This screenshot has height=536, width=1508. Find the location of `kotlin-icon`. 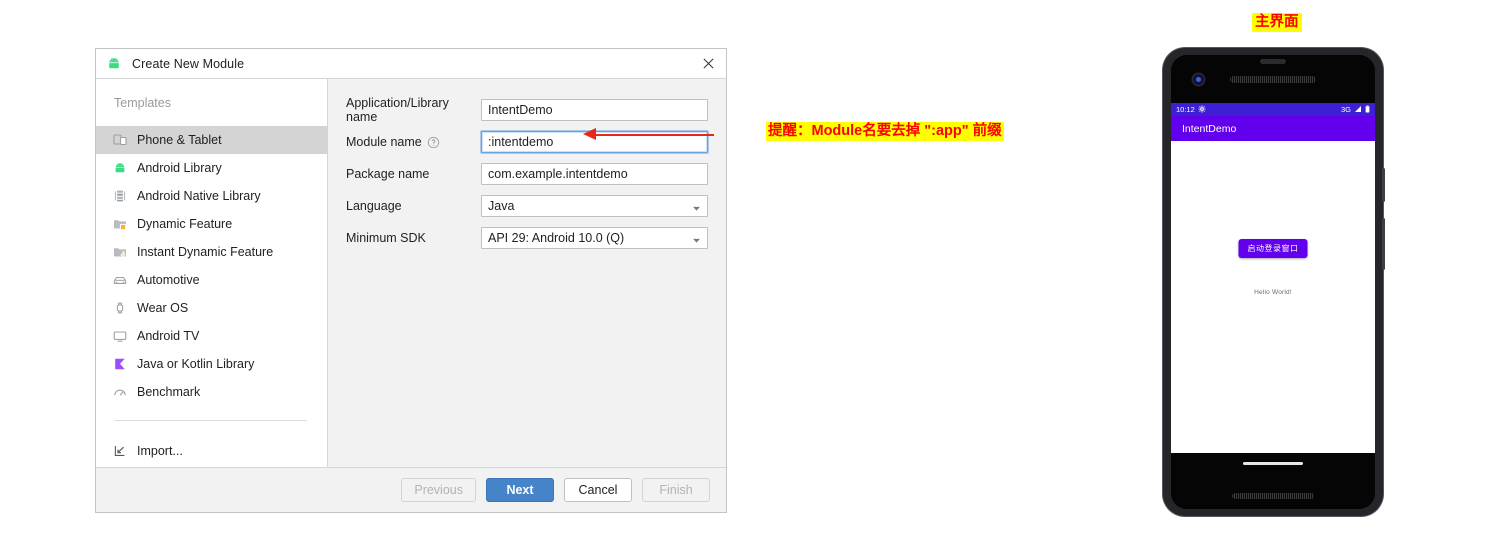

kotlin-icon is located at coordinates (120, 364).